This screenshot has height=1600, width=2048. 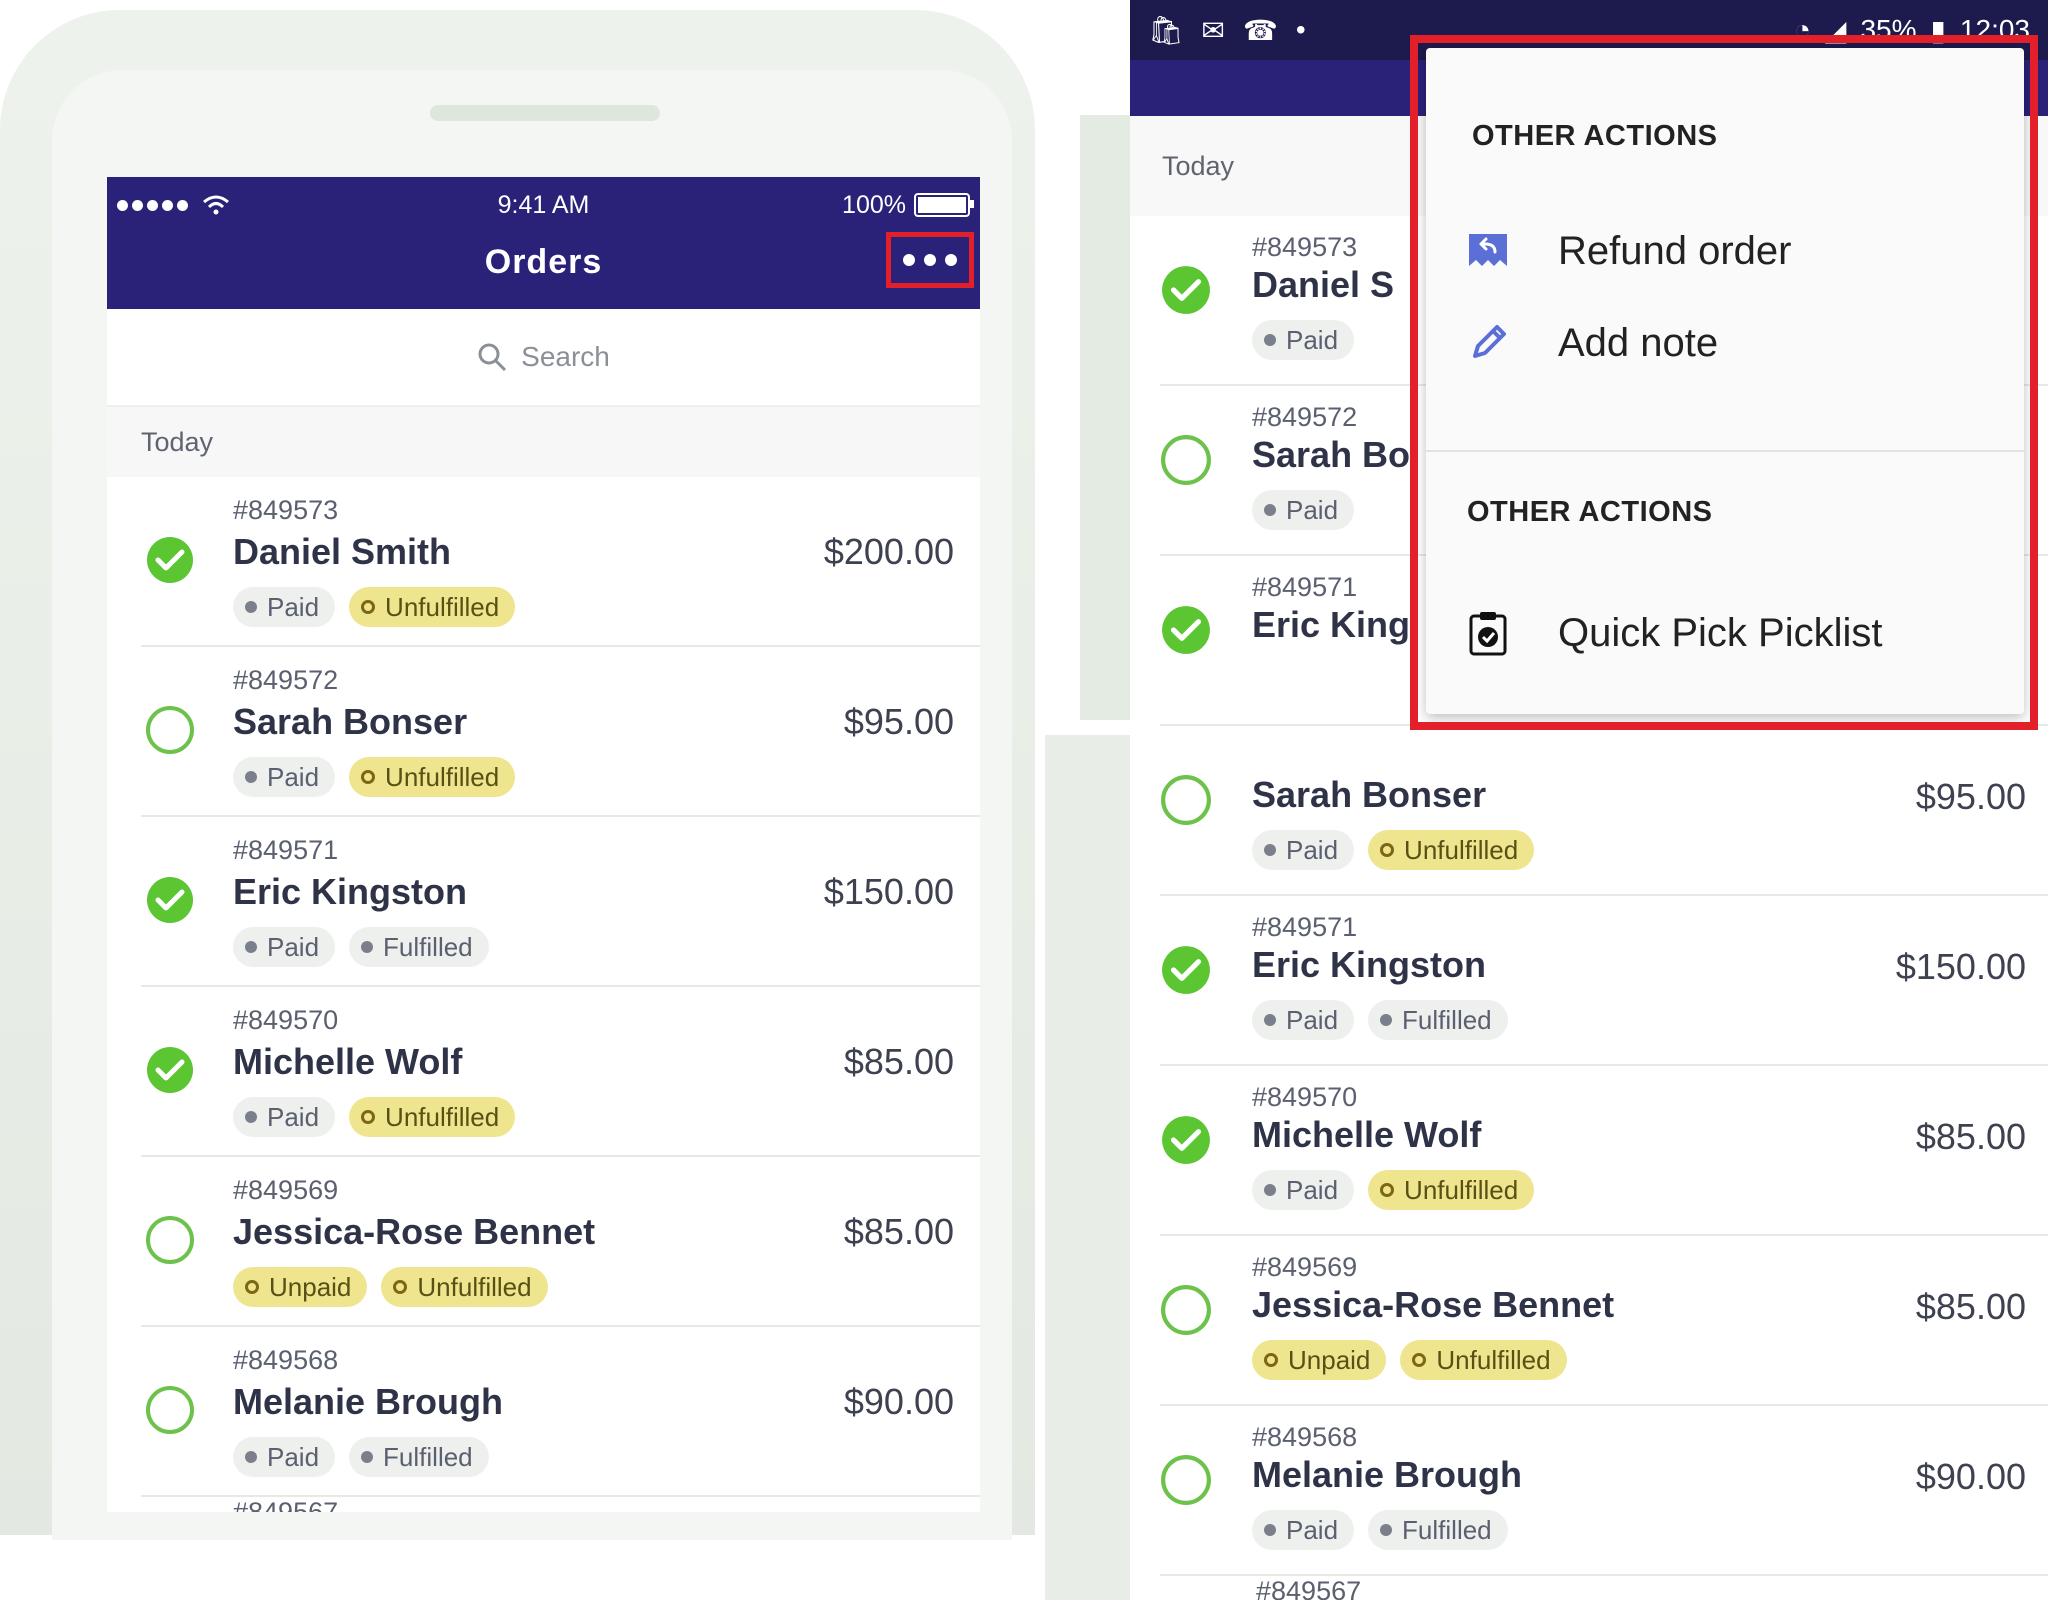 What do you see at coordinates (492, 357) in the screenshot?
I see `search-icon` at bounding box center [492, 357].